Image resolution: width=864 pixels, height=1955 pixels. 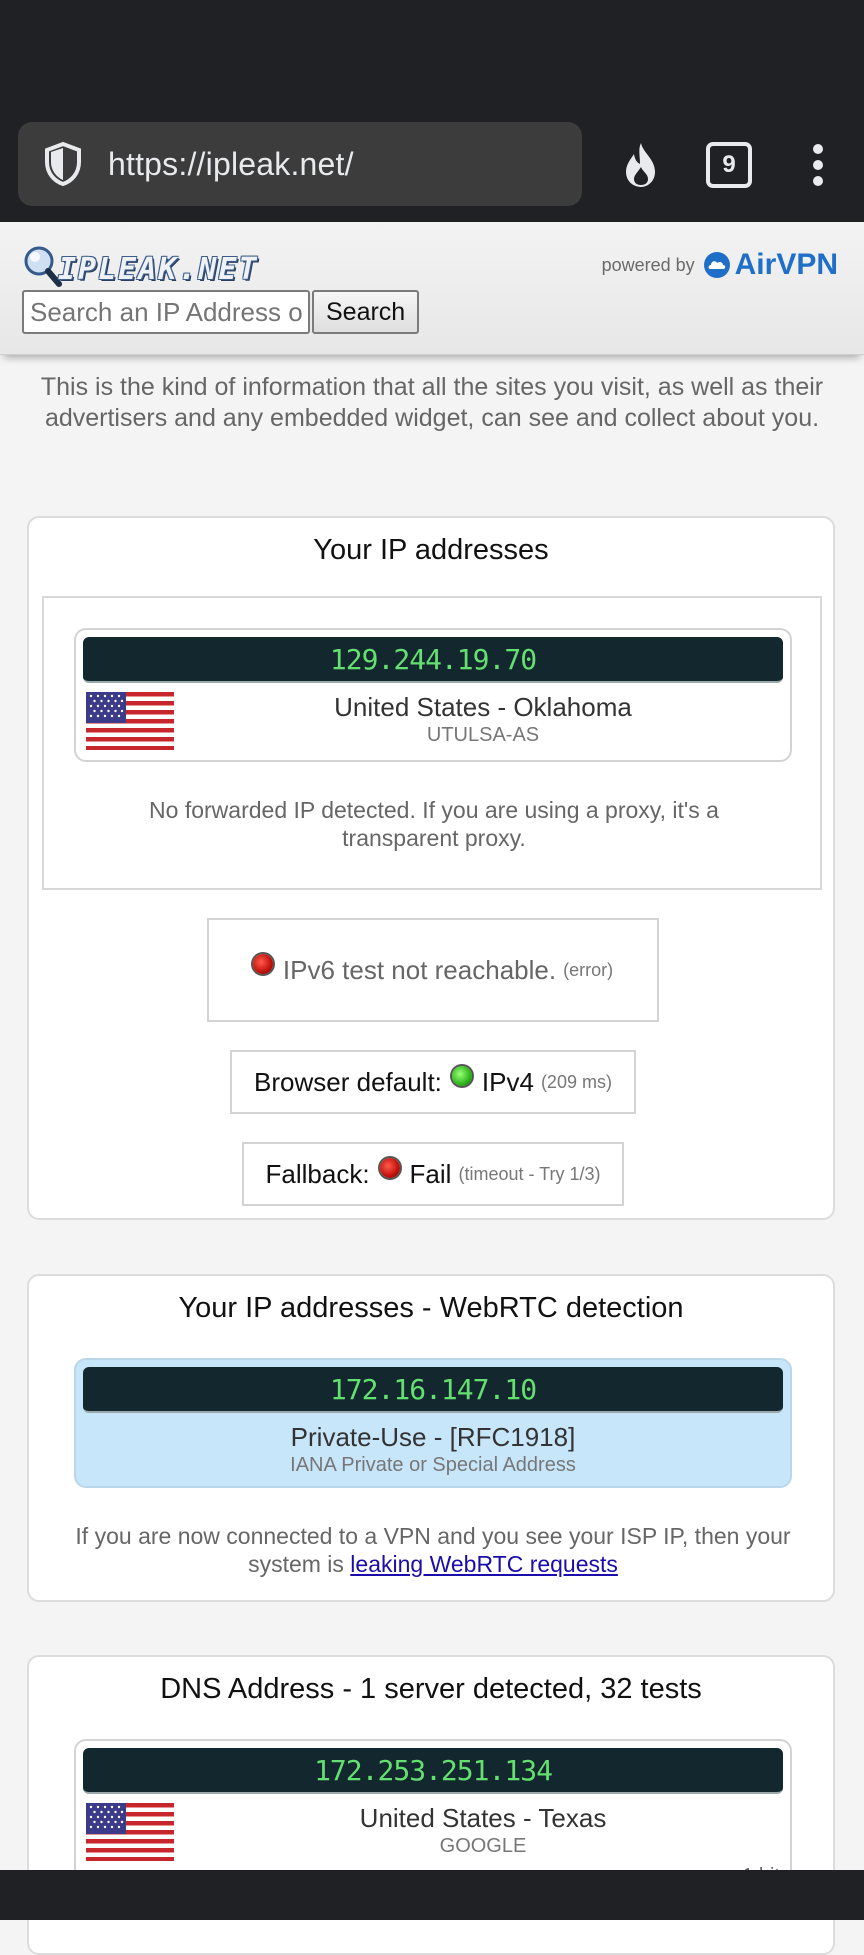 I want to click on ipv6-test-box: IPv6 test not reachable. (error), so click(x=433, y=970).